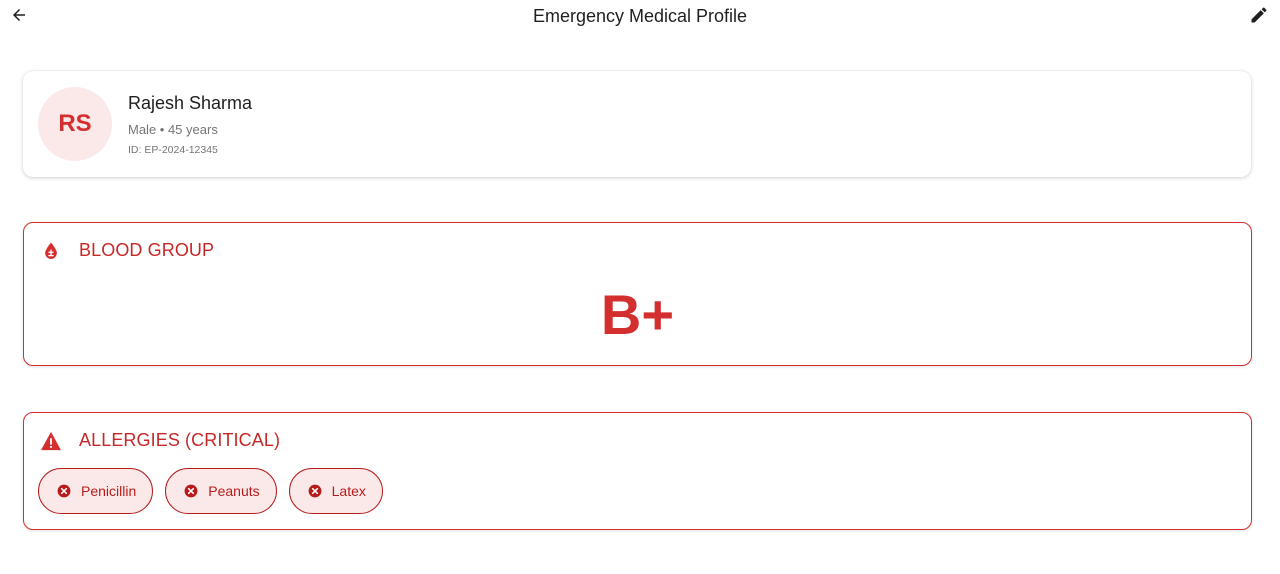  Describe the element at coordinates (51, 251) in the screenshot. I see `blood-drop-icon` at that location.